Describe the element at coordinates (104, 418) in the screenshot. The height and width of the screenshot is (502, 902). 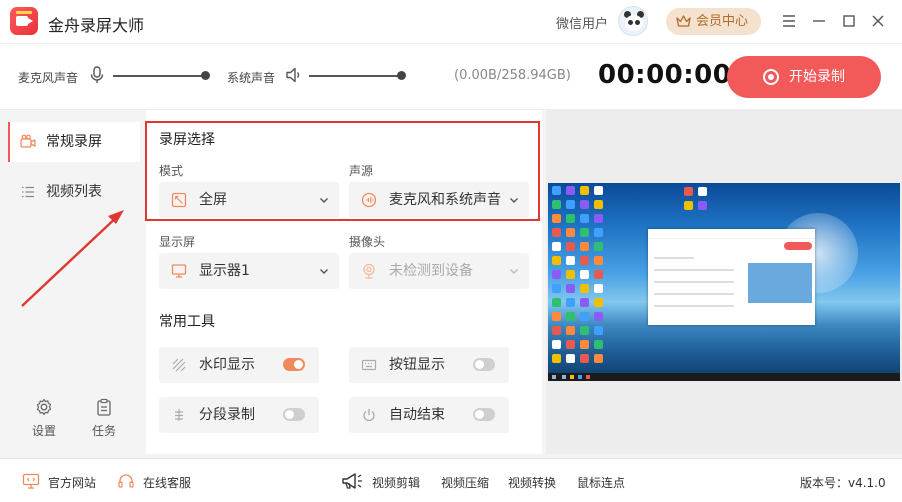
I see `tasks-button: 任务` at that location.